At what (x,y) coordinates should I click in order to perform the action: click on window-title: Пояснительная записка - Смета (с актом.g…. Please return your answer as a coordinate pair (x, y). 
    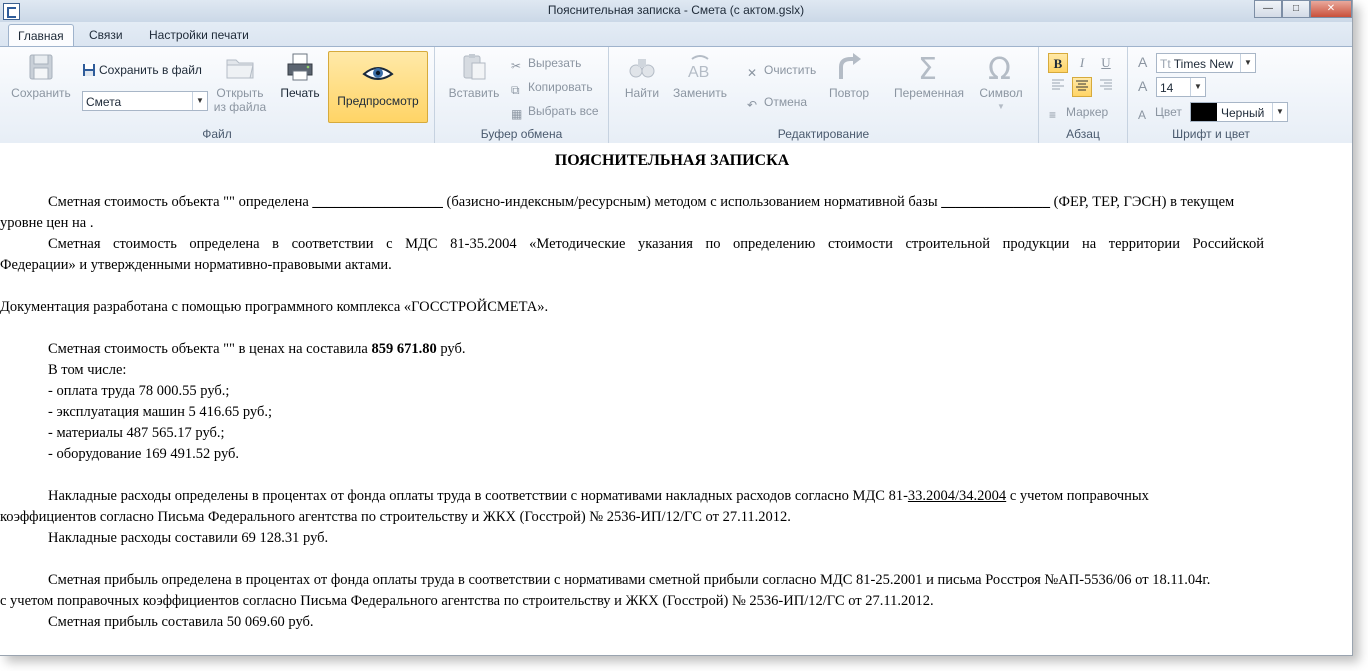
    Looking at the image, I should click on (676, 10).